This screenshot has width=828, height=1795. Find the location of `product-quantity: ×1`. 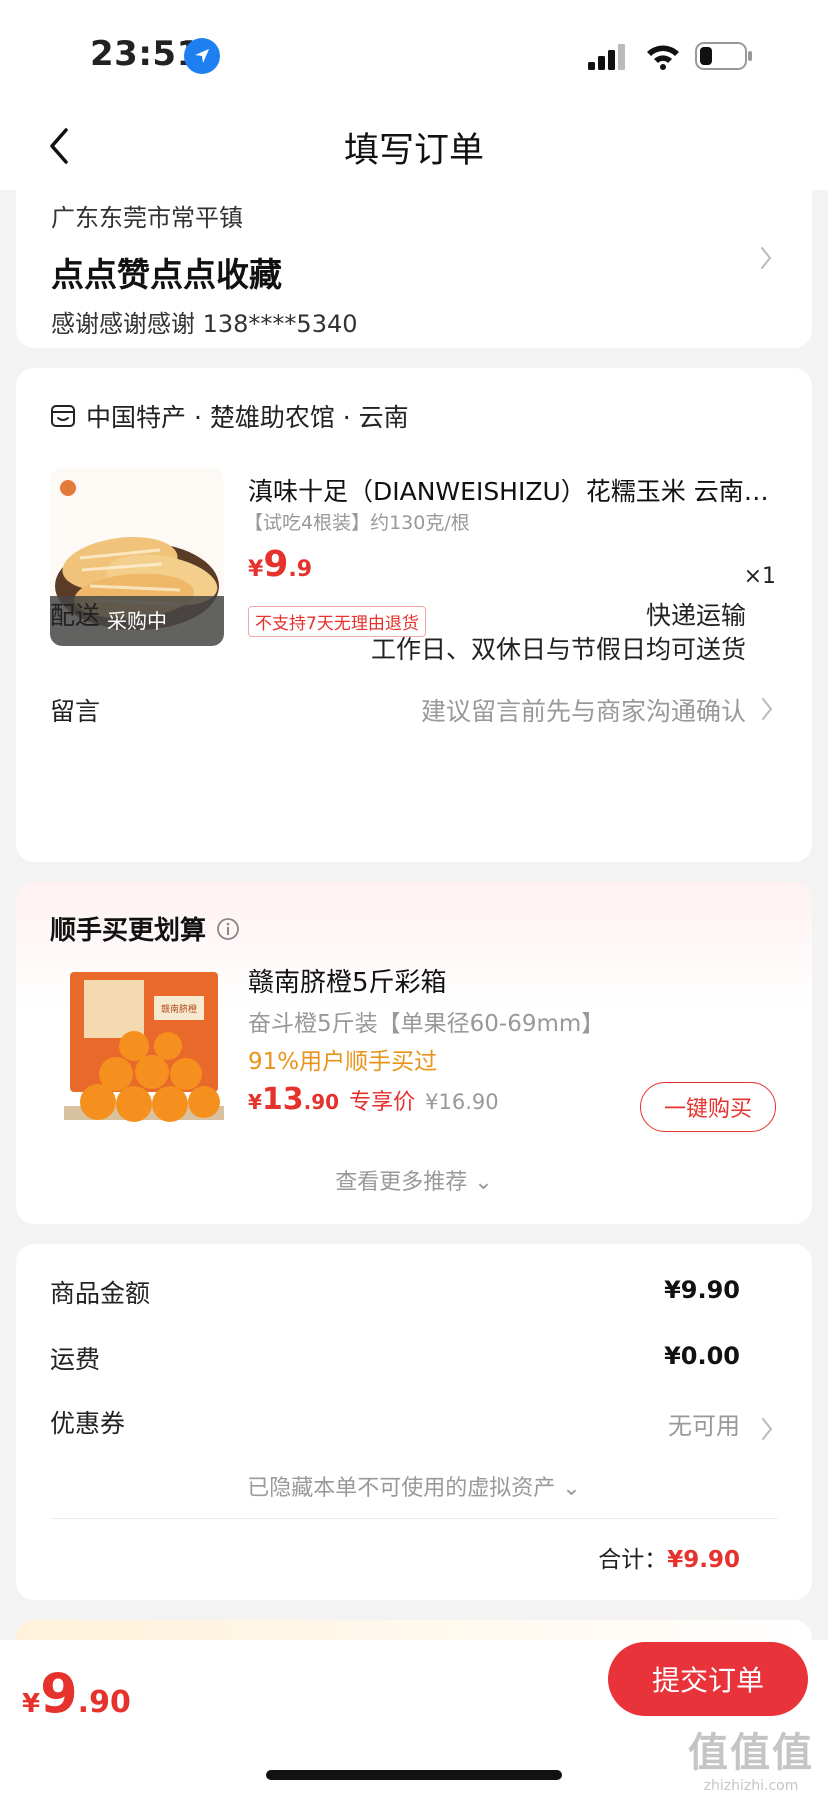

product-quantity: ×1 is located at coordinates (759, 576).